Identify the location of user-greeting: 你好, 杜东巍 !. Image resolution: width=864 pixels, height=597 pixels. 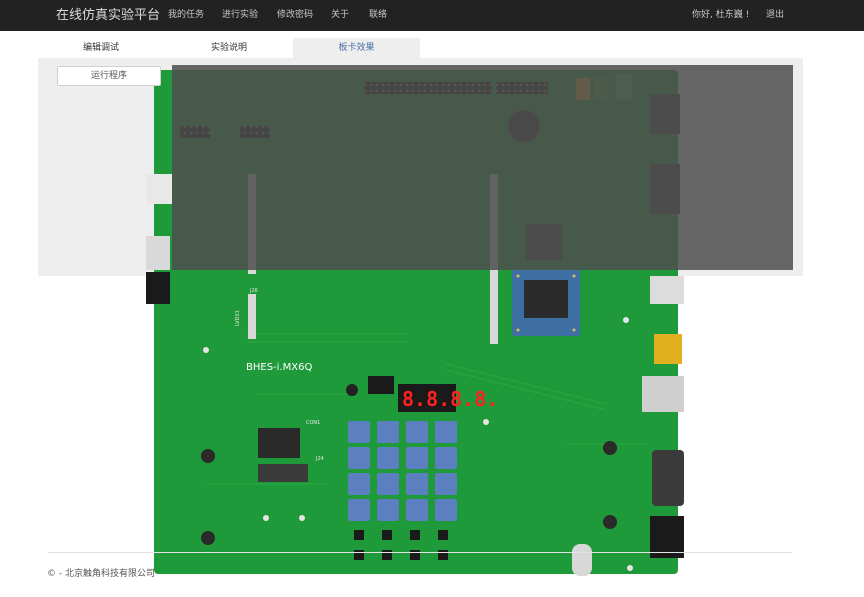
(720, 15).